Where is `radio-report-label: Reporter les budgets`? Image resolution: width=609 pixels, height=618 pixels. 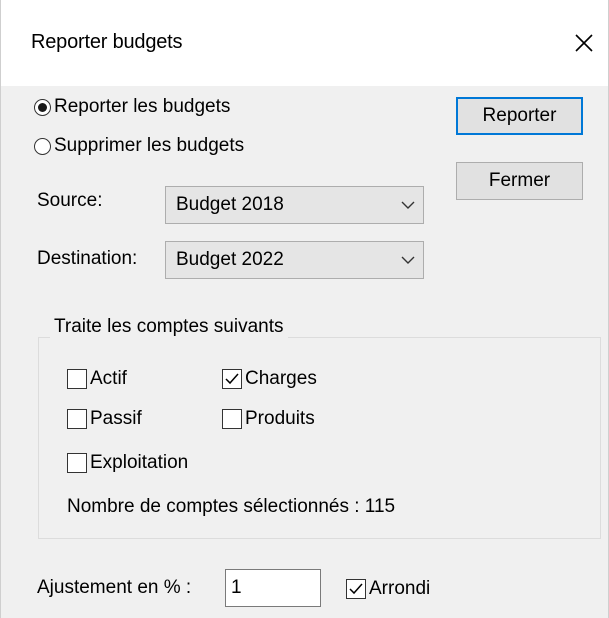 radio-report-label: Reporter les budgets is located at coordinates (142, 106).